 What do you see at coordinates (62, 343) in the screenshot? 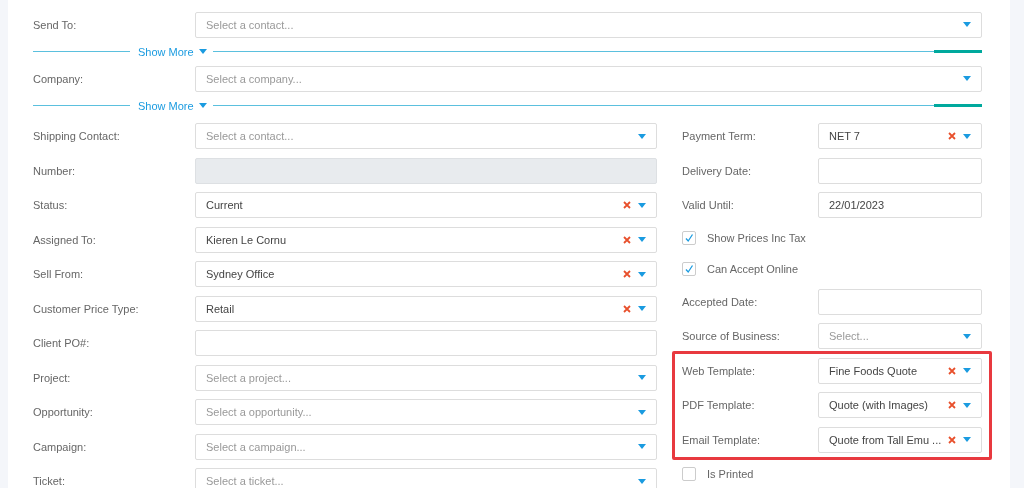
I see `field-label: Client PO#:` at bounding box center [62, 343].